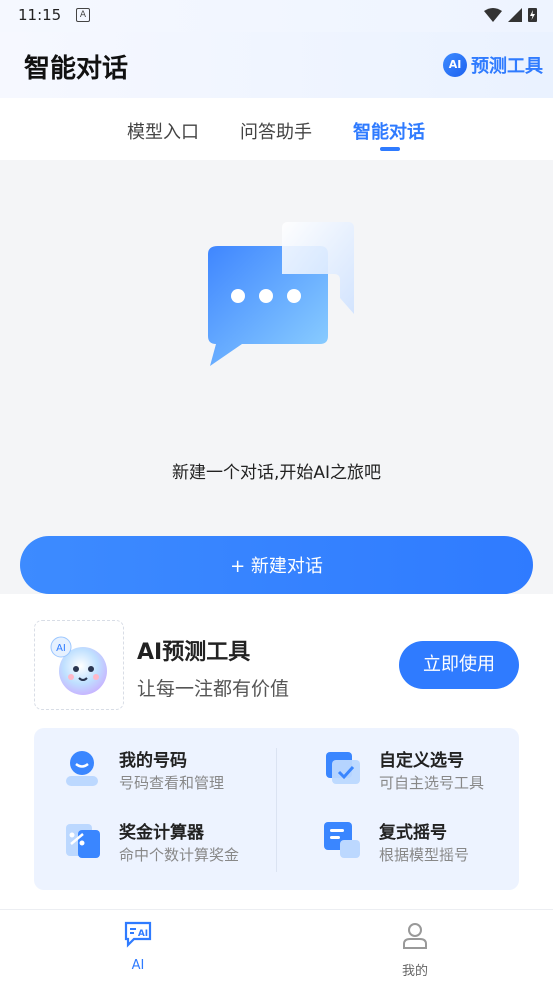 The image size is (553, 985). I want to click on svg-text: AI, so click(143, 934).